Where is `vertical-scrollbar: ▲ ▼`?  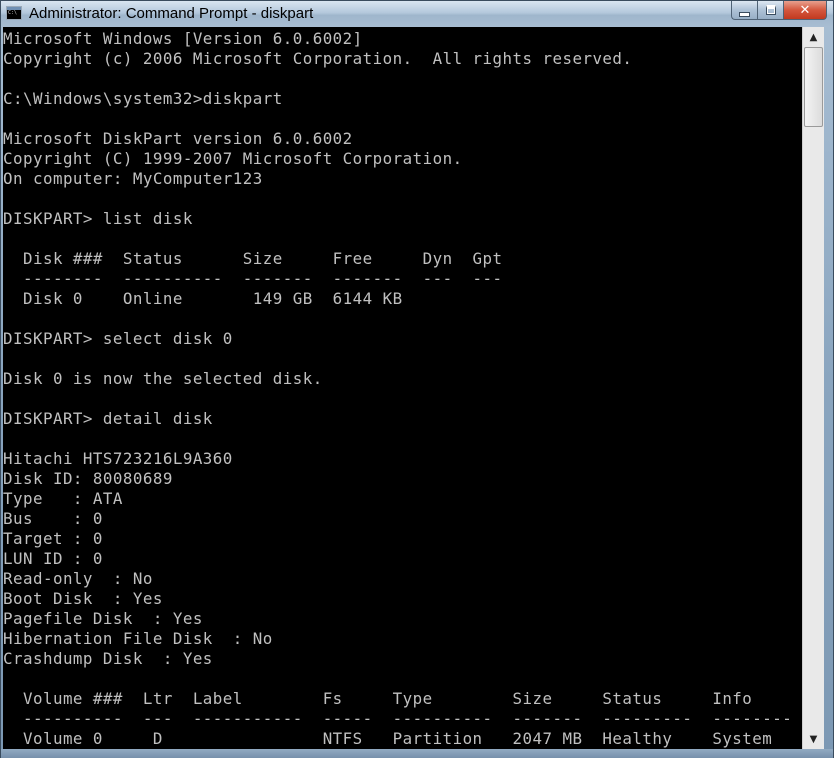
vertical-scrollbar: ▲ ▼ is located at coordinates (813, 388).